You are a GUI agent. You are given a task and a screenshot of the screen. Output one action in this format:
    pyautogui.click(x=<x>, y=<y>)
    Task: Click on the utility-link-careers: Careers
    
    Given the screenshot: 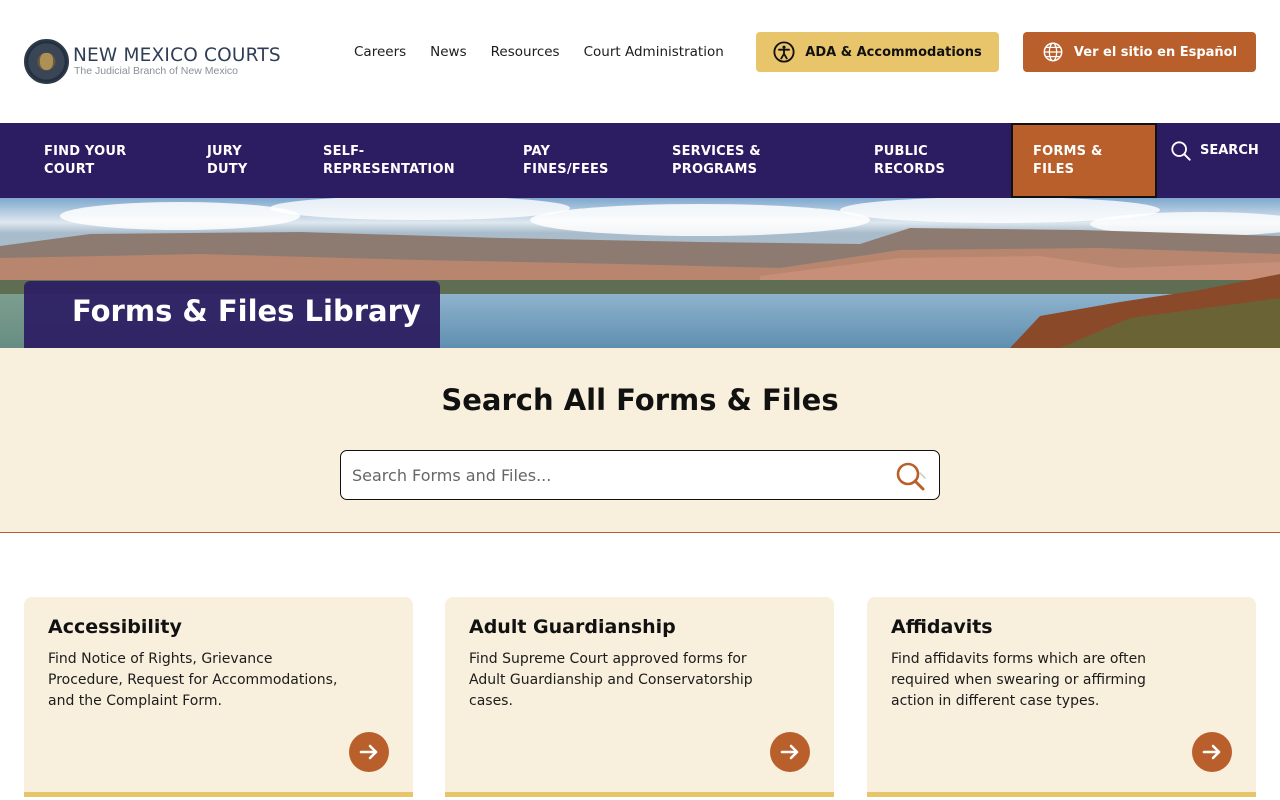 What is the action you would take?
    pyautogui.click(x=380, y=52)
    